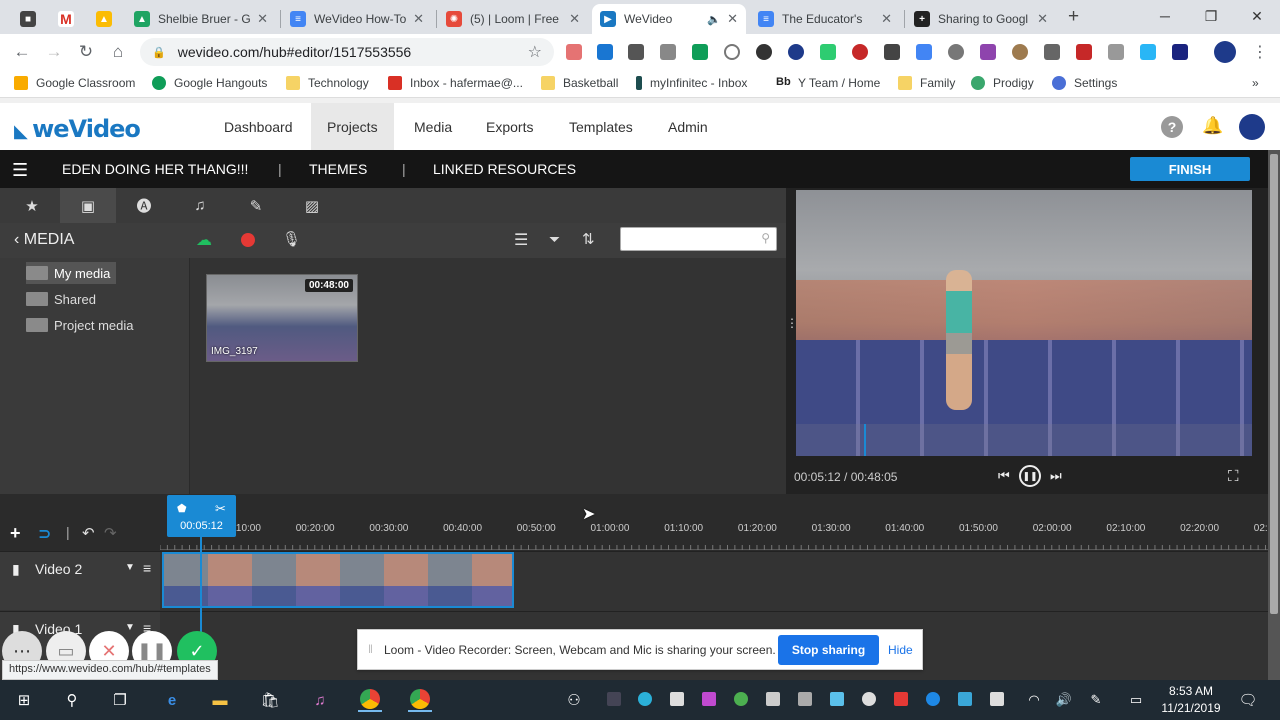 The height and width of the screenshot is (720, 1280). What do you see at coordinates (118, 52) in the screenshot?
I see `home-icon: ⌂` at bounding box center [118, 52].